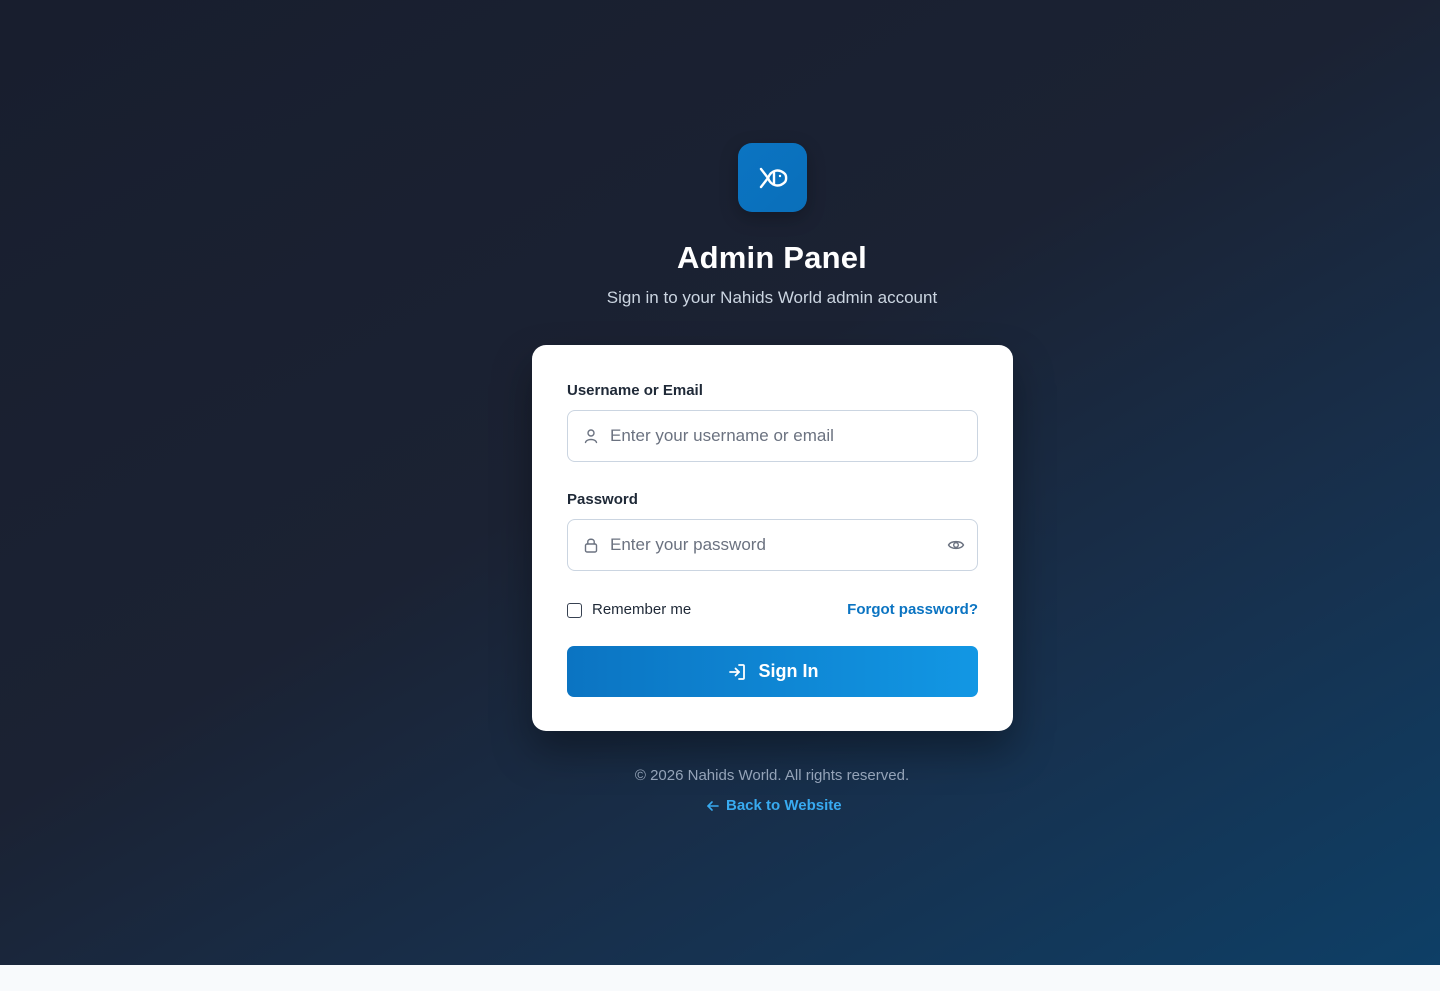 The height and width of the screenshot is (991, 1440). Describe the element at coordinates (591, 545) in the screenshot. I see `lock-icon` at that location.